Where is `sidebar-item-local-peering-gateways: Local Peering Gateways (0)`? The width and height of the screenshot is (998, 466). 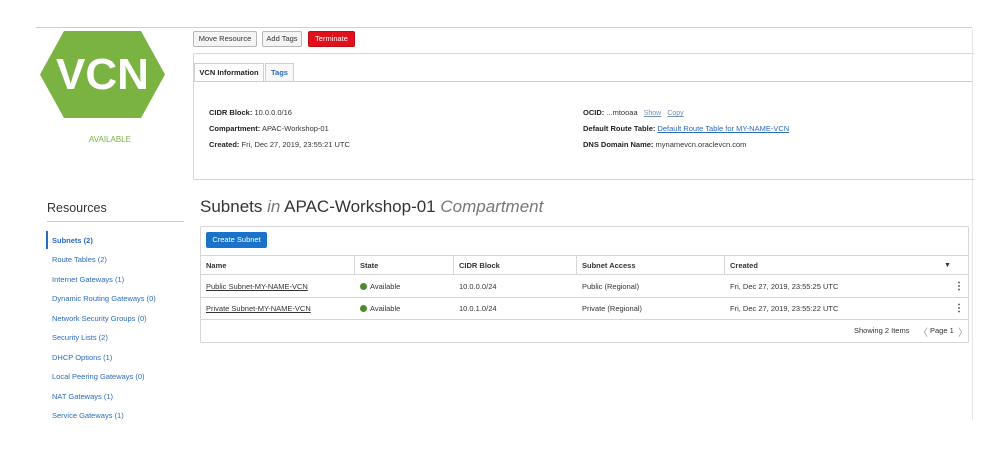
sidebar-item-local-peering-gateways: Local Peering Gateways (0) is located at coordinates (98, 376).